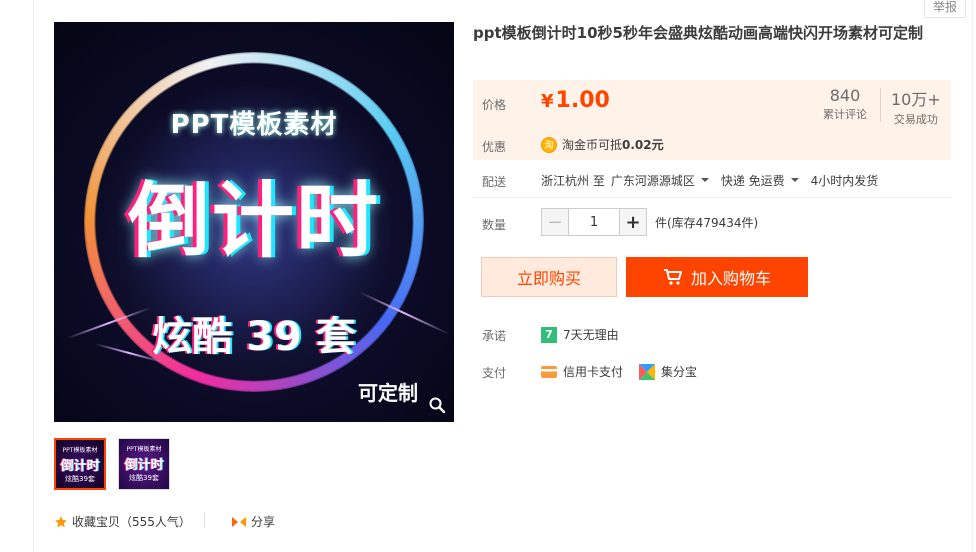 This screenshot has width=976, height=552. What do you see at coordinates (880, 105) in the screenshot?
I see `stat-divider` at bounding box center [880, 105].